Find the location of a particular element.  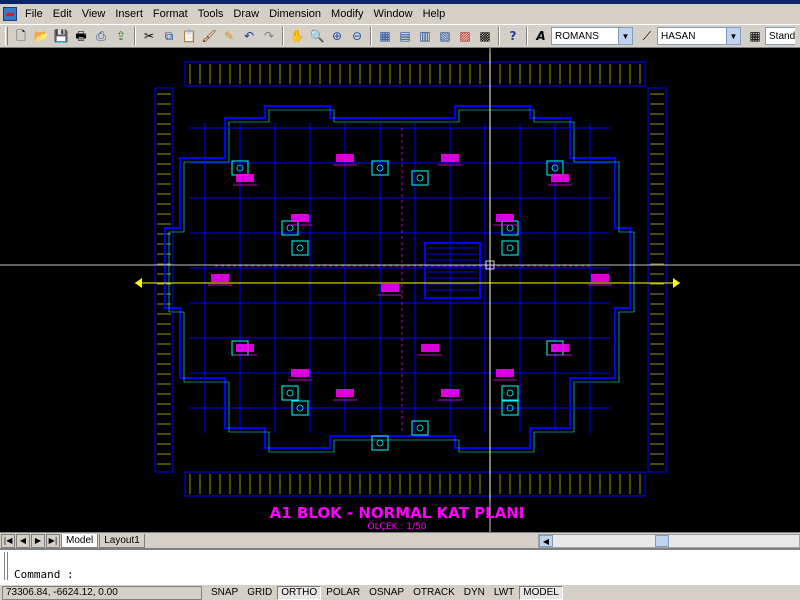

dimension-style-select: HASAN ▼ is located at coordinates (699, 36).